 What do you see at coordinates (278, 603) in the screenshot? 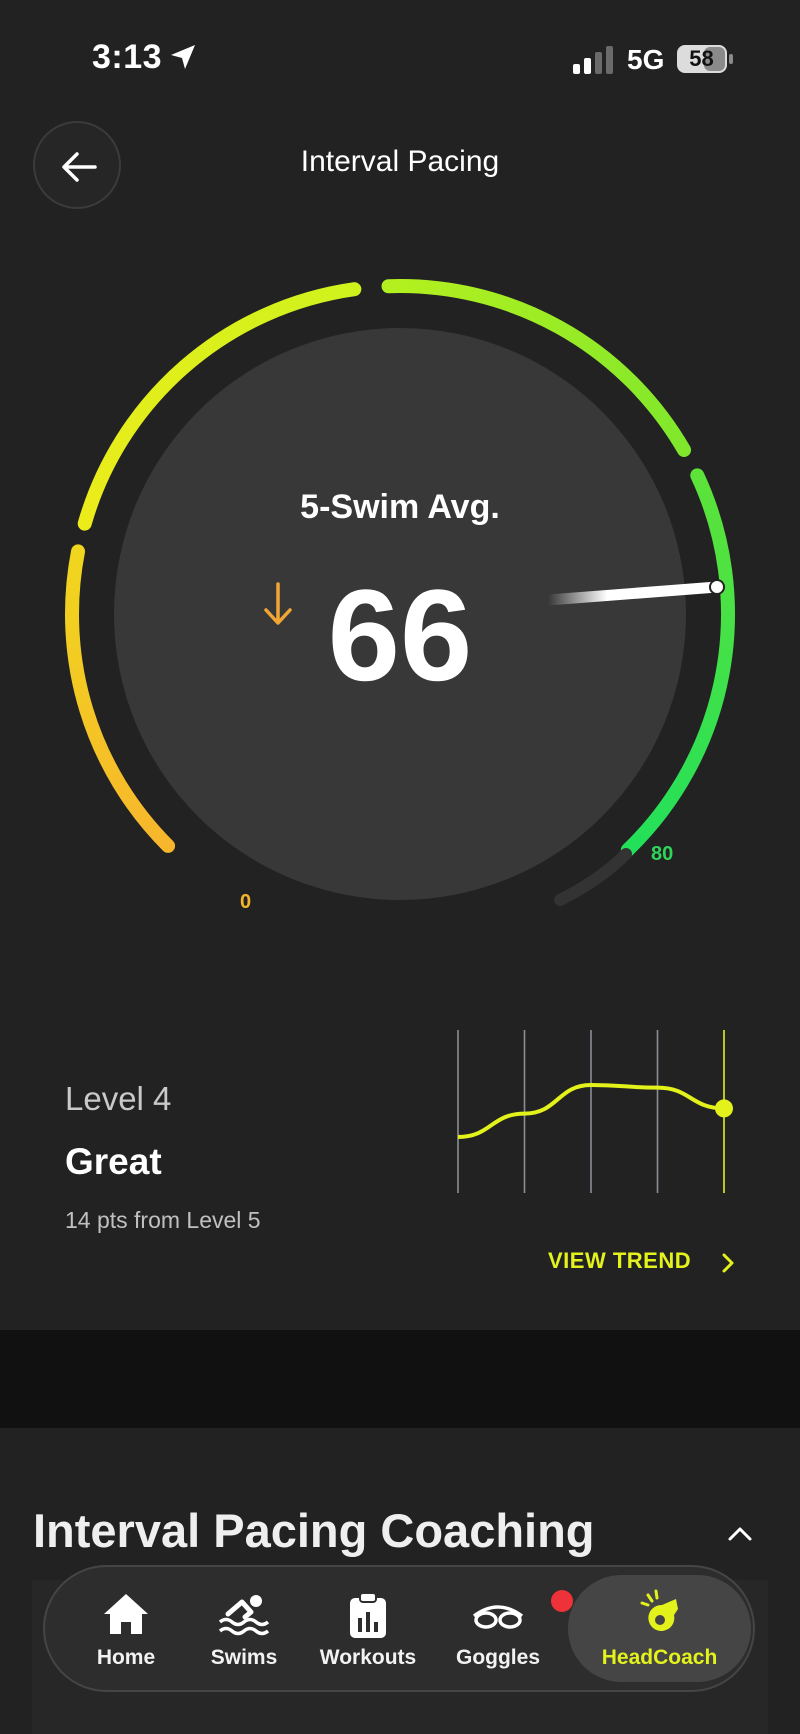
I see `trend-down-arrow-icon` at bounding box center [278, 603].